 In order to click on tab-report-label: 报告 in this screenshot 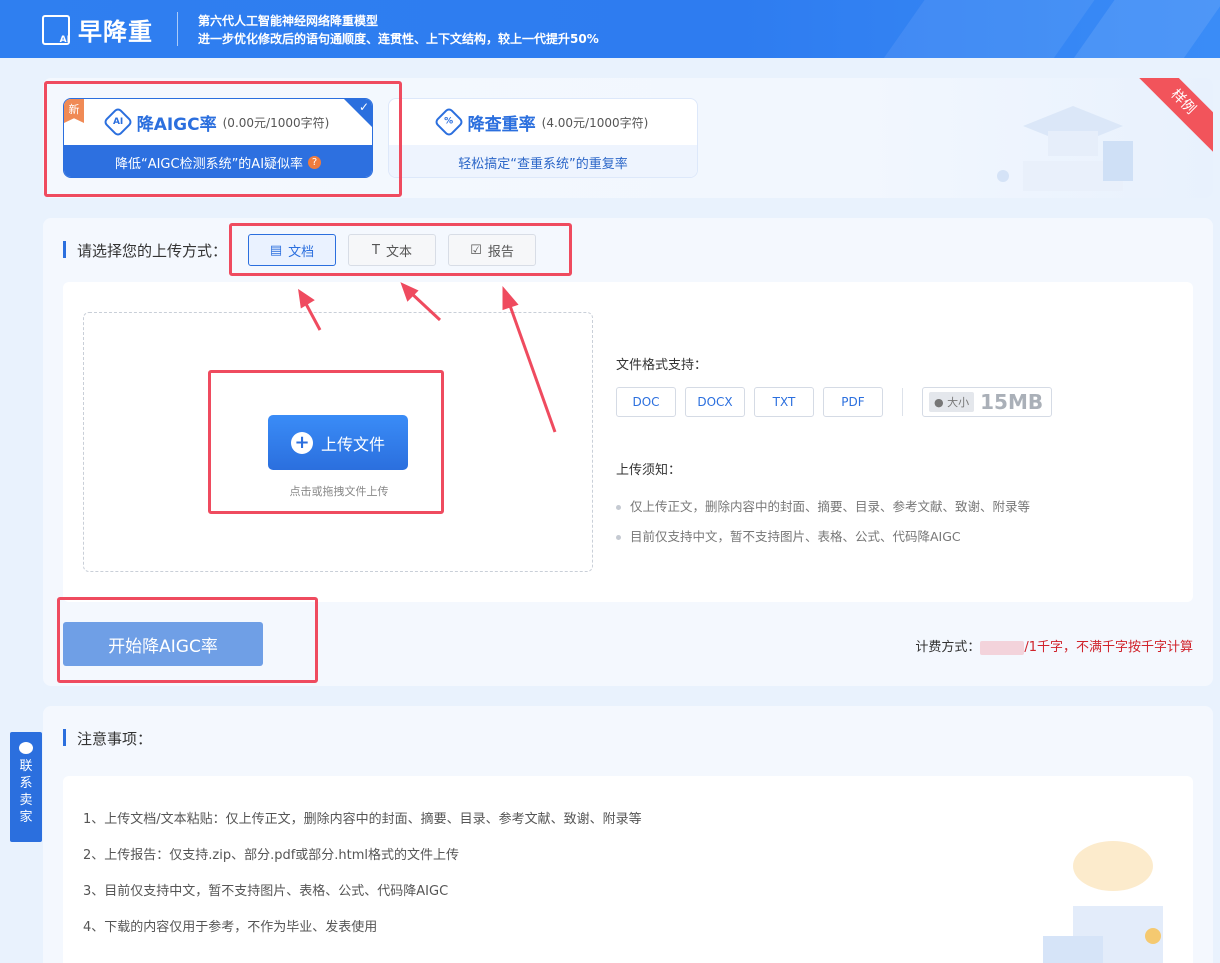, I will do `click(500, 252)`.